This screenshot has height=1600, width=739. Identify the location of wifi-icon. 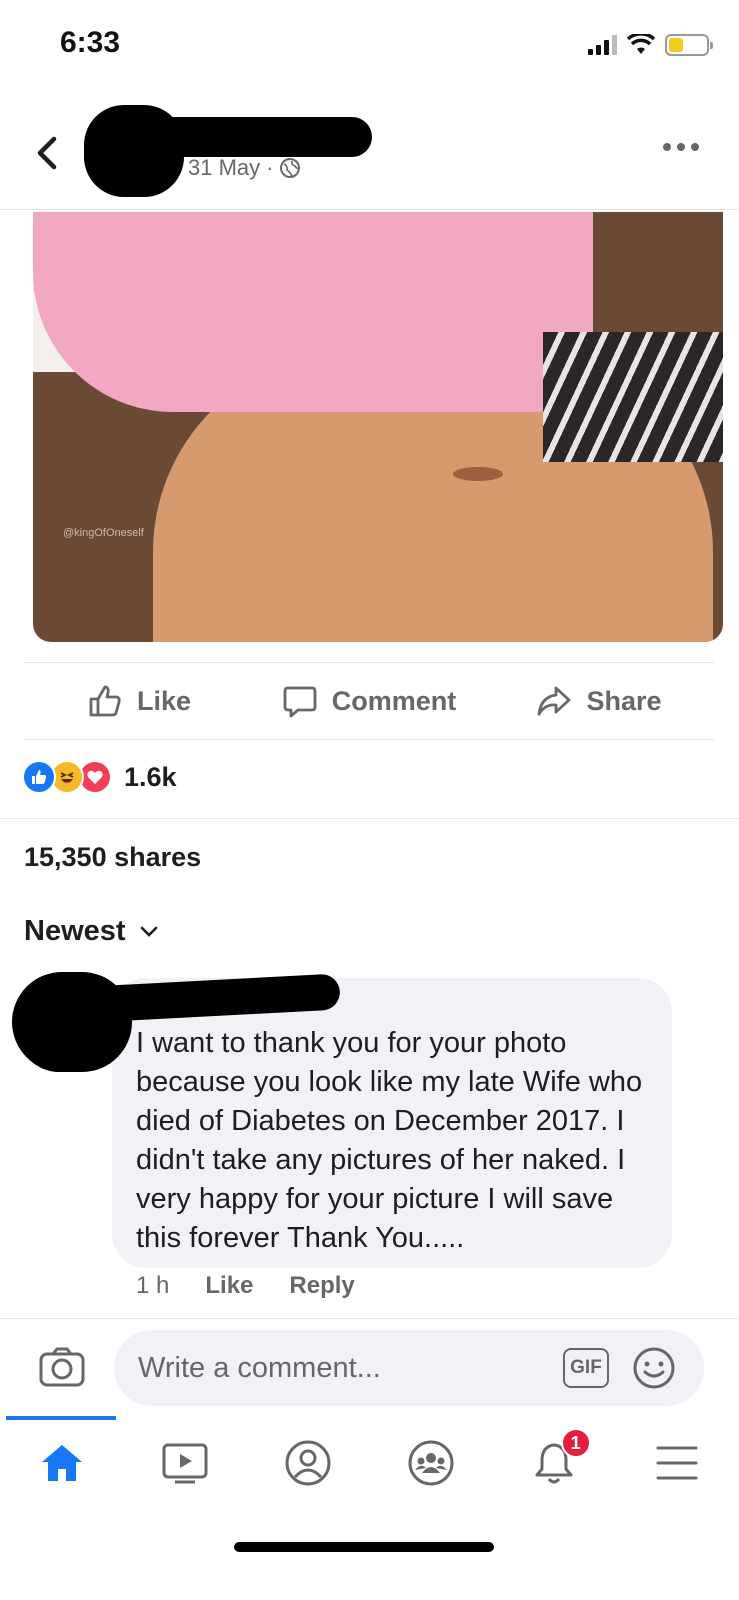
(641, 44).